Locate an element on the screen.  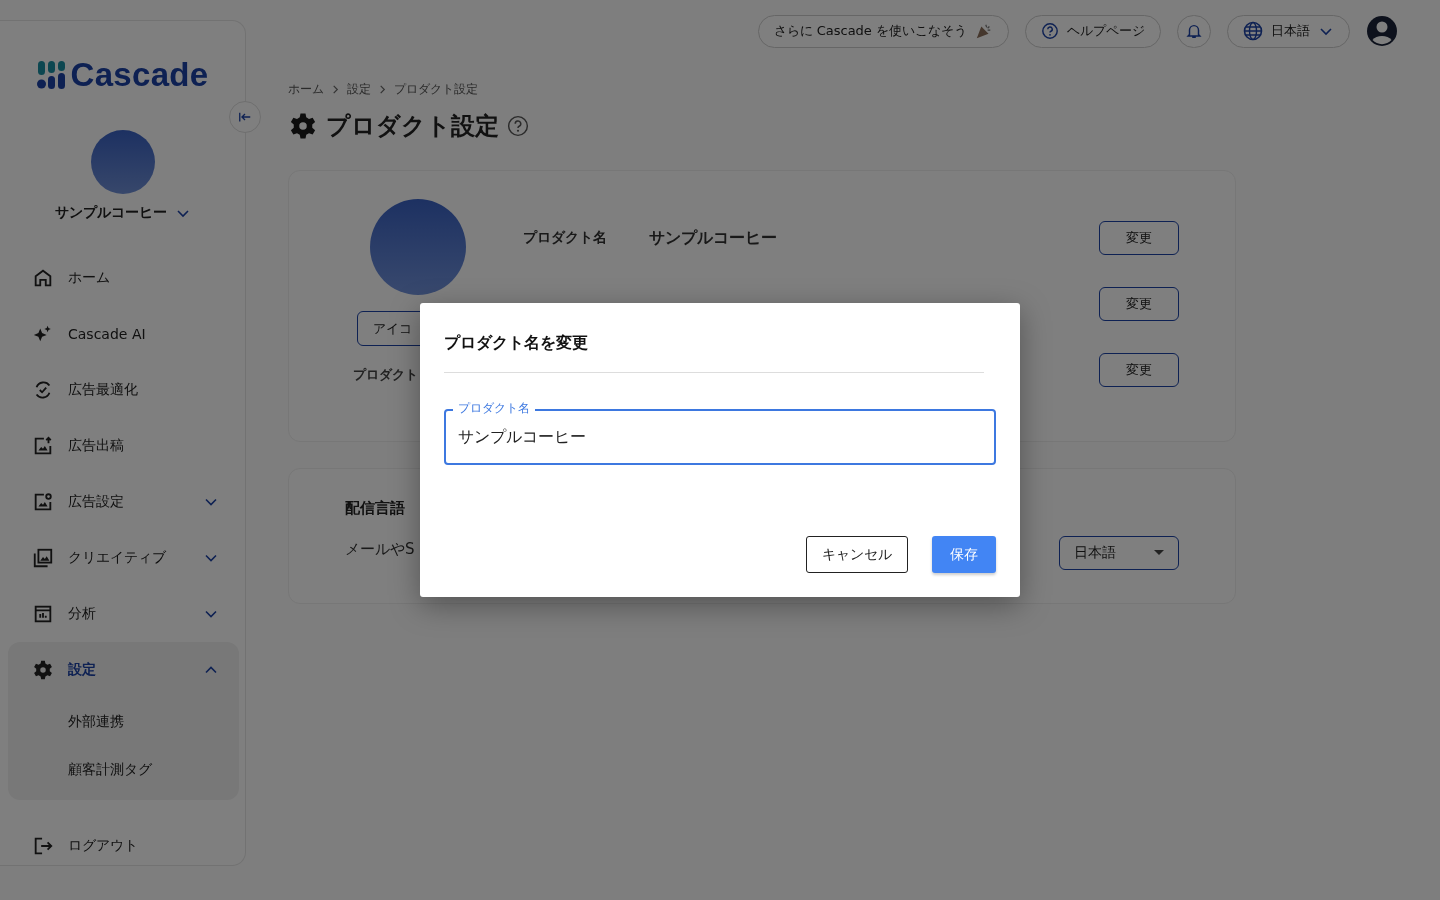
section-description: メールやS is located at coordinates (380, 549).